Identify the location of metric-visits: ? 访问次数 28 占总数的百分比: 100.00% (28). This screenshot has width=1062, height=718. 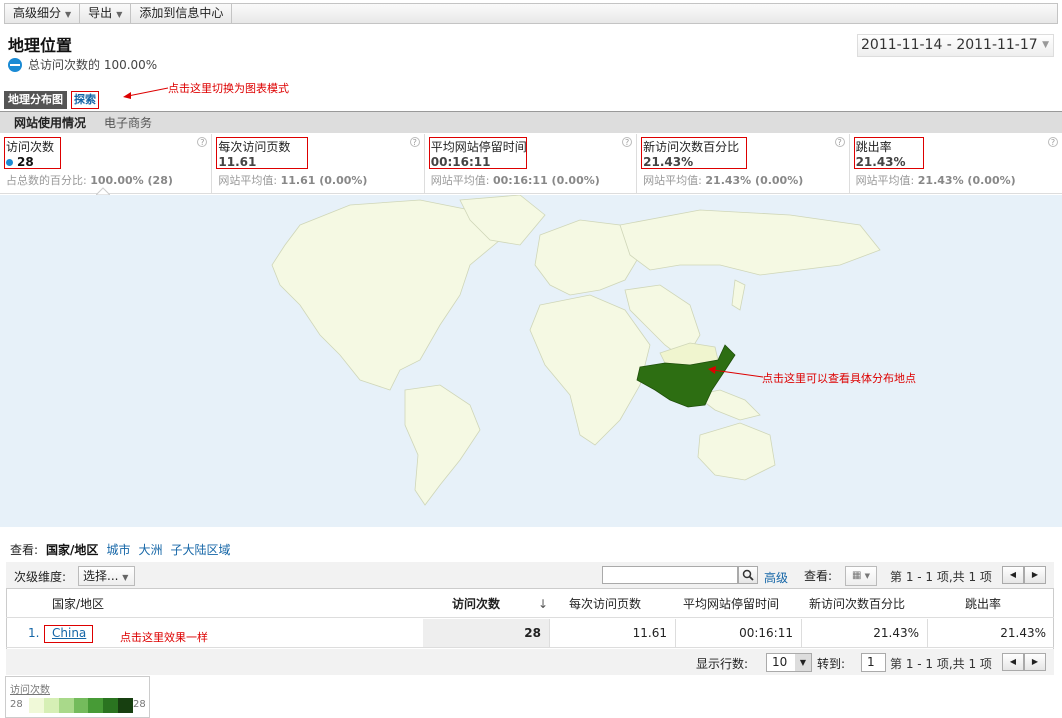
(106, 164).